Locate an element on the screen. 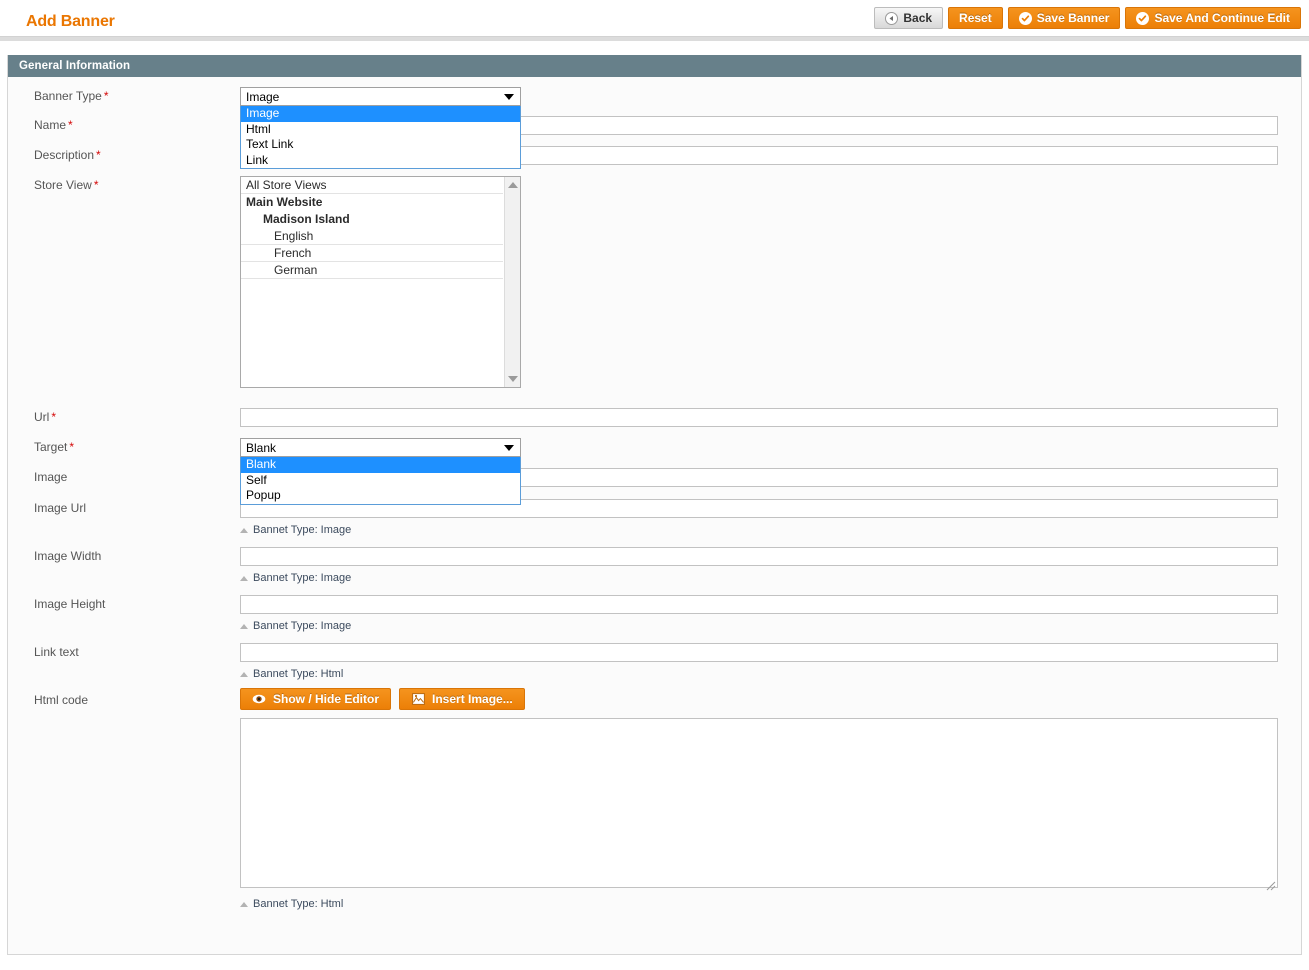 The image size is (1309, 970). image-height-hint-text: Bannet Type: Image is located at coordinates (302, 626).